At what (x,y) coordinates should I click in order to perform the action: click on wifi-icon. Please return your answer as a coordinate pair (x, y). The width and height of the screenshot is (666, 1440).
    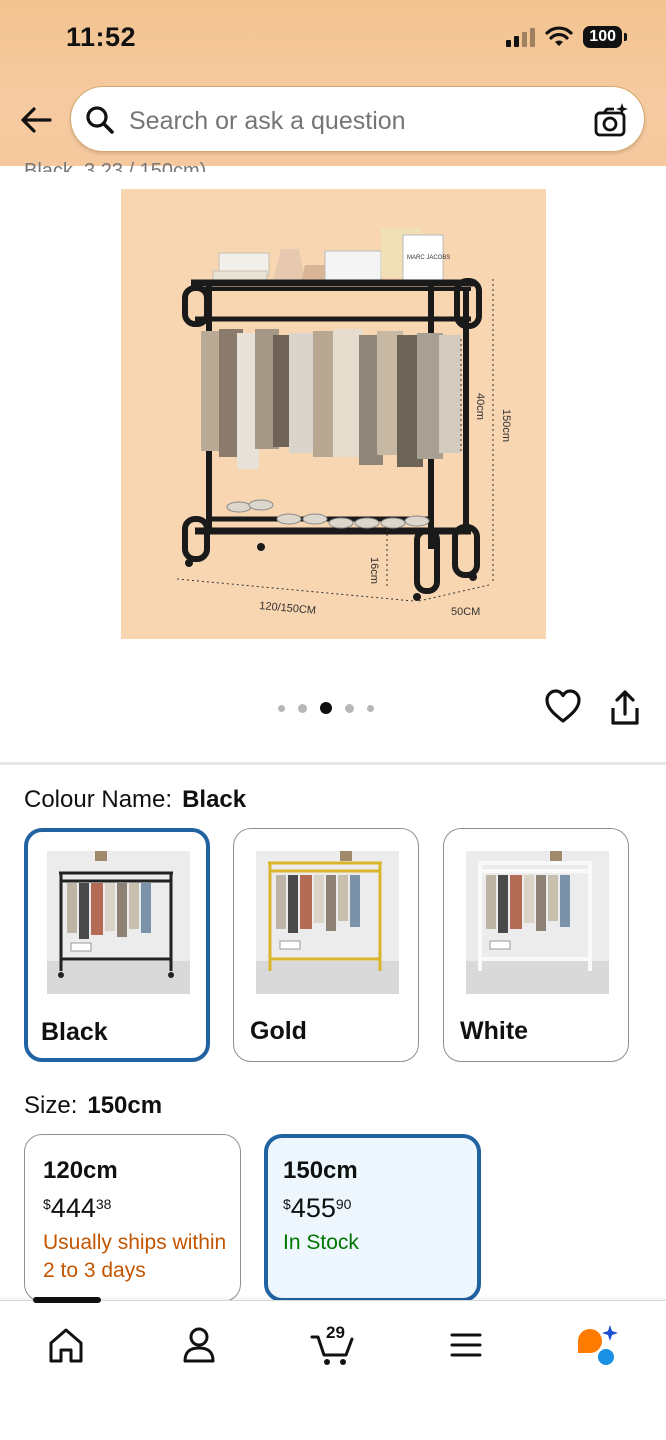
    Looking at the image, I should click on (559, 36).